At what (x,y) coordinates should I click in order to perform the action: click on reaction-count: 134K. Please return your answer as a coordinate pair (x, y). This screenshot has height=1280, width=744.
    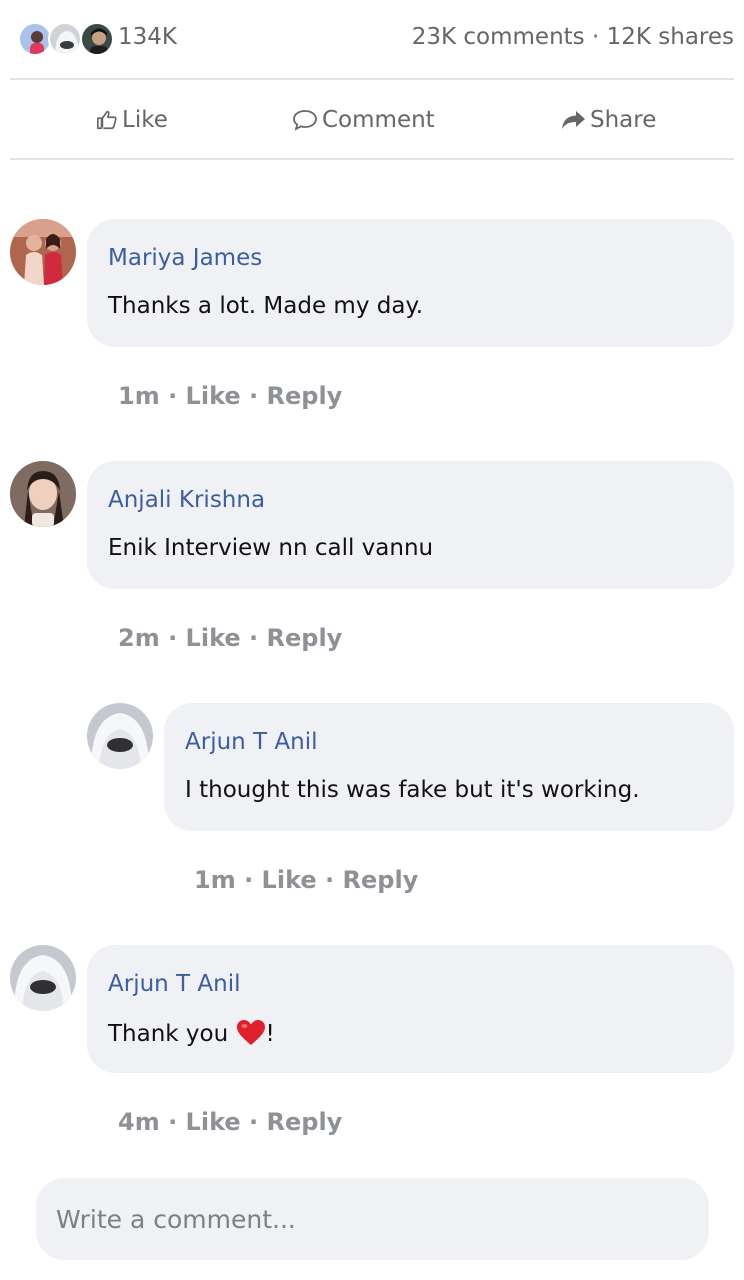
    Looking at the image, I should click on (147, 37).